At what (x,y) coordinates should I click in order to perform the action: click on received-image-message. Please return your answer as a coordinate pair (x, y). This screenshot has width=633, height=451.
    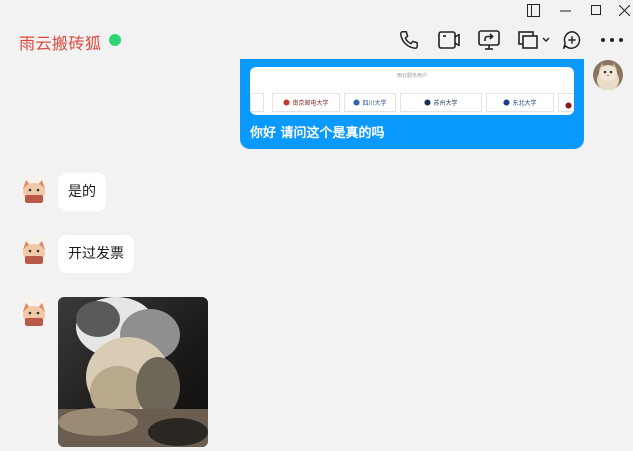
    Looking at the image, I should click on (133, 372).